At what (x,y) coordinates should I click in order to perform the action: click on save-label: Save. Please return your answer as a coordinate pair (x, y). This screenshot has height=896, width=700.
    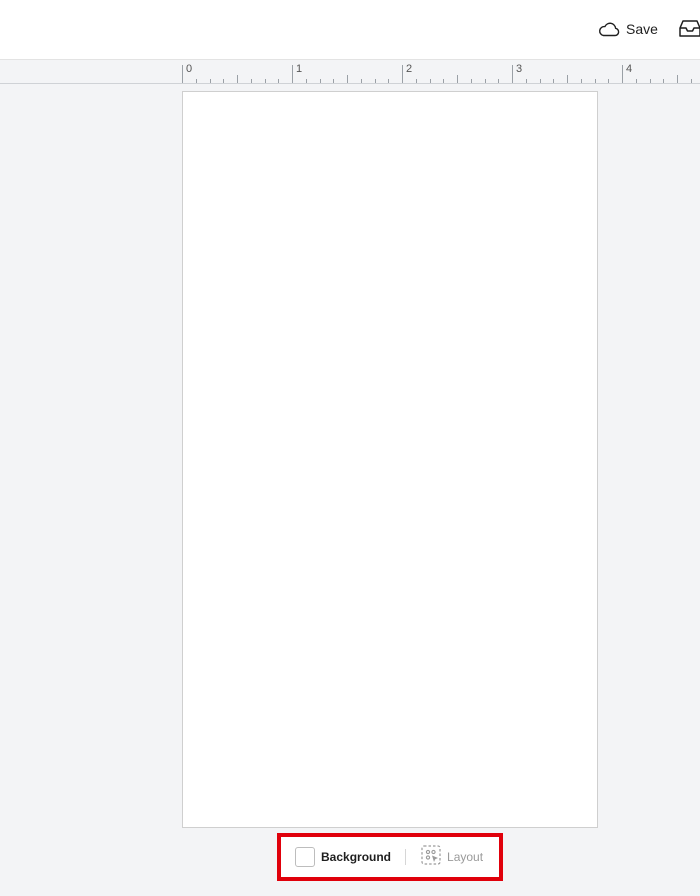
    Looking at the image, I should click on (642, 29).